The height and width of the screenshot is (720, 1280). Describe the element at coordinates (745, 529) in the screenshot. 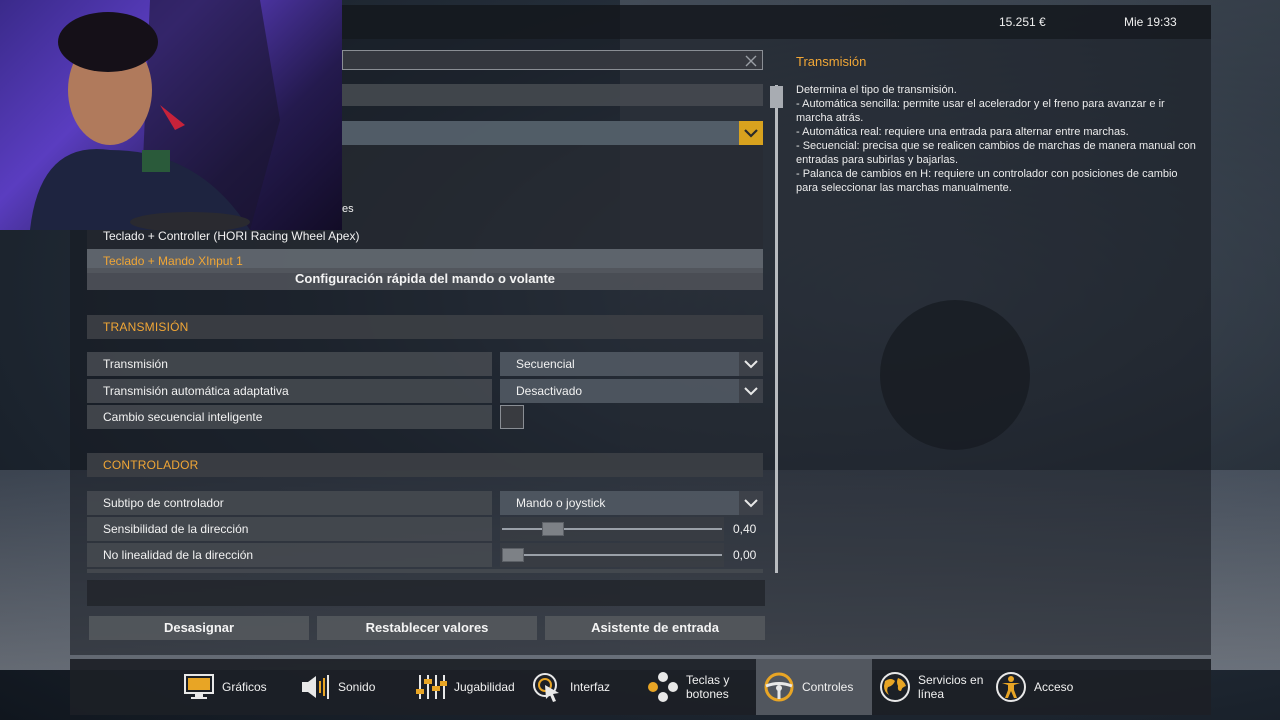

I see `steering-sensitivity-value: 0,40` at that location.